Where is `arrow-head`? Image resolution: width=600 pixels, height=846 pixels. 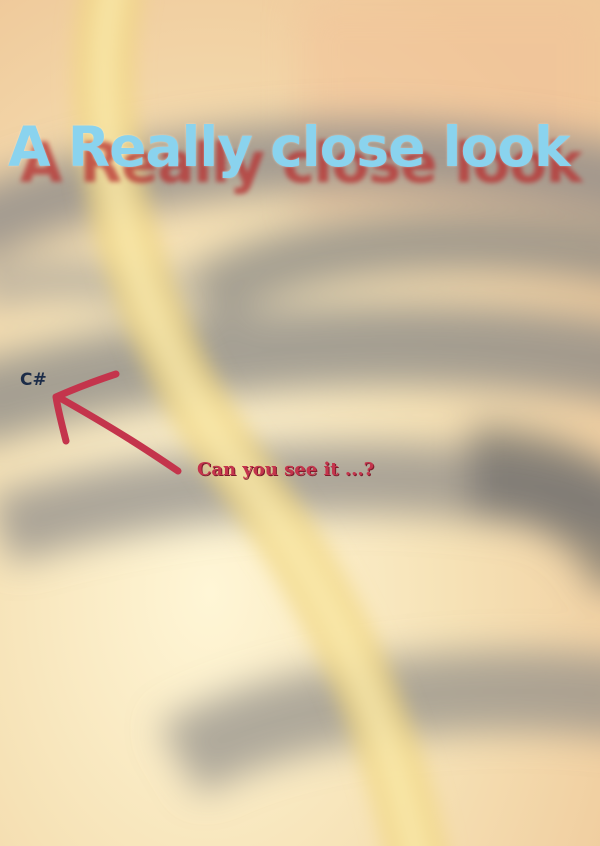 arrow-head is located at coordinates (86, 407).